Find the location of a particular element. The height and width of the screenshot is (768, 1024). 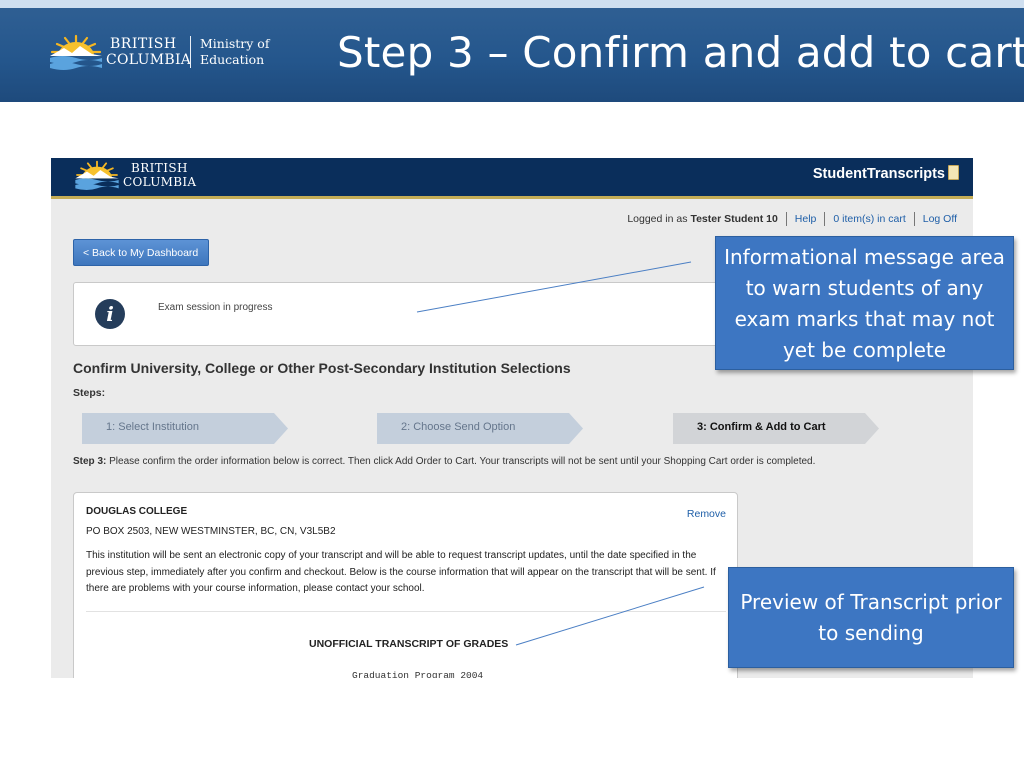

logo-divider is located at coordinates (190, 52).